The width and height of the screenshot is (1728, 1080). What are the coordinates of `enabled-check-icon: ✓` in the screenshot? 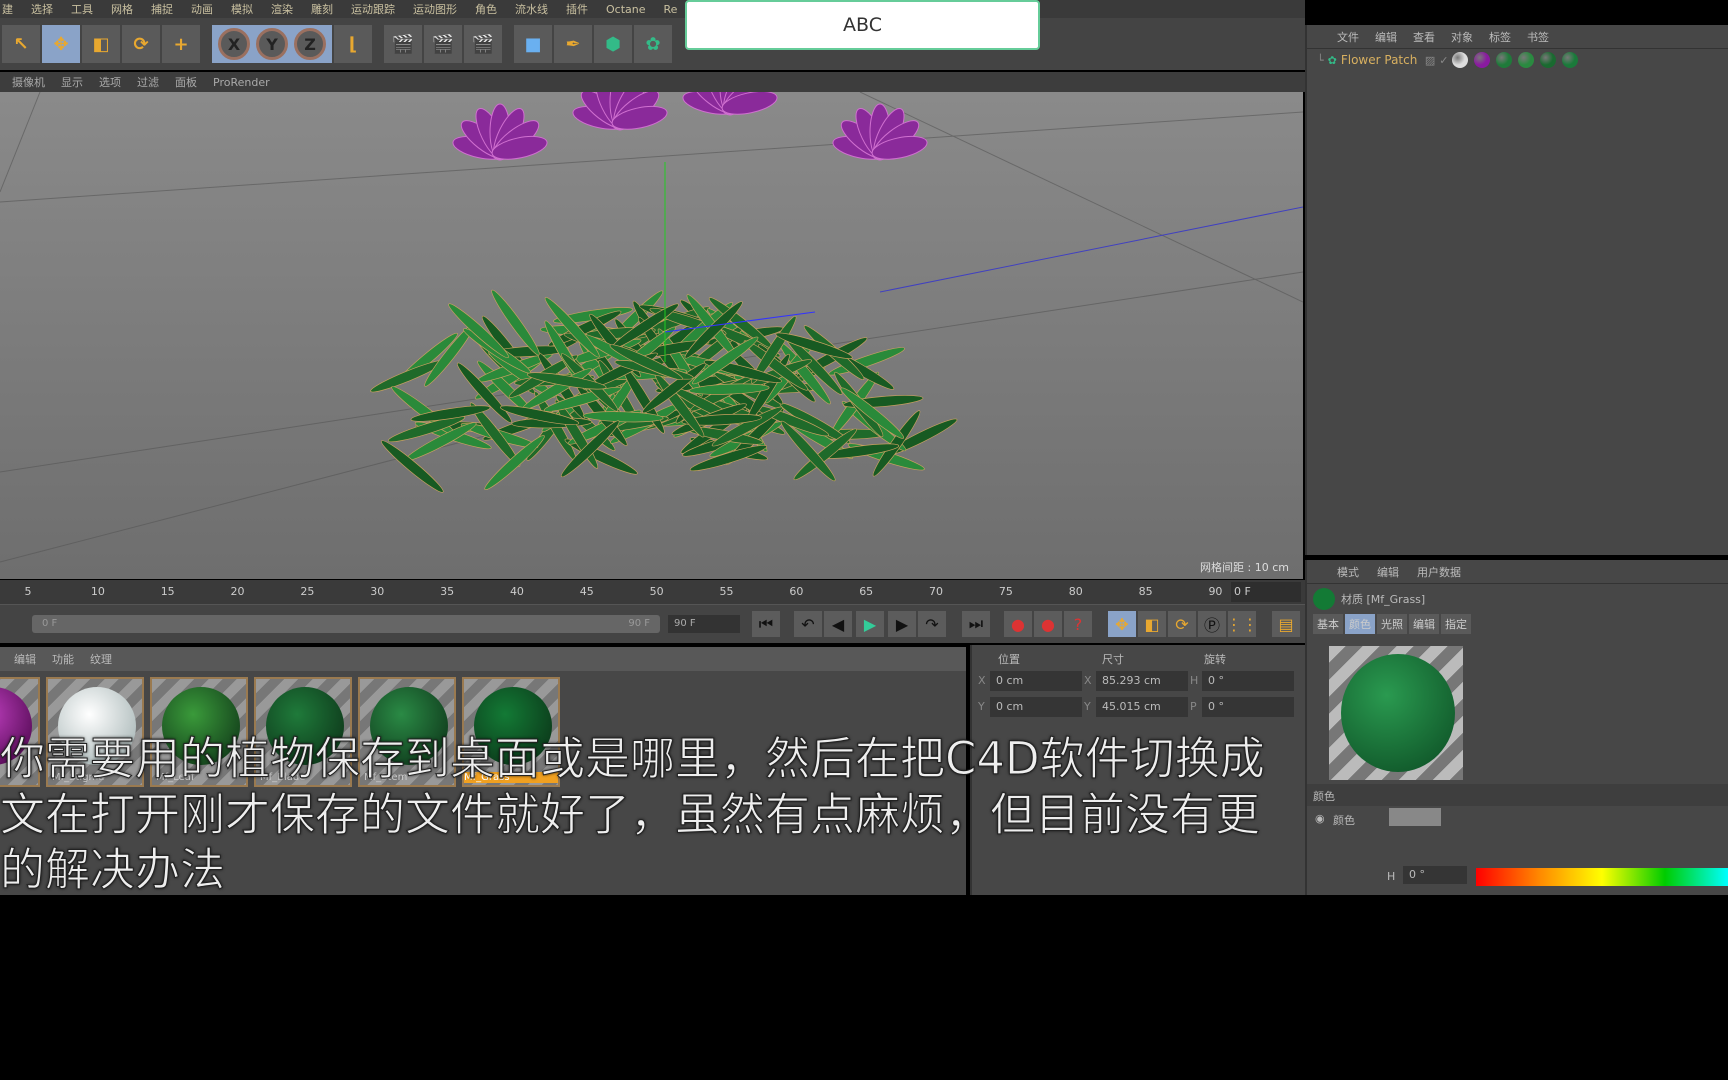 It's located at (1443, 60).